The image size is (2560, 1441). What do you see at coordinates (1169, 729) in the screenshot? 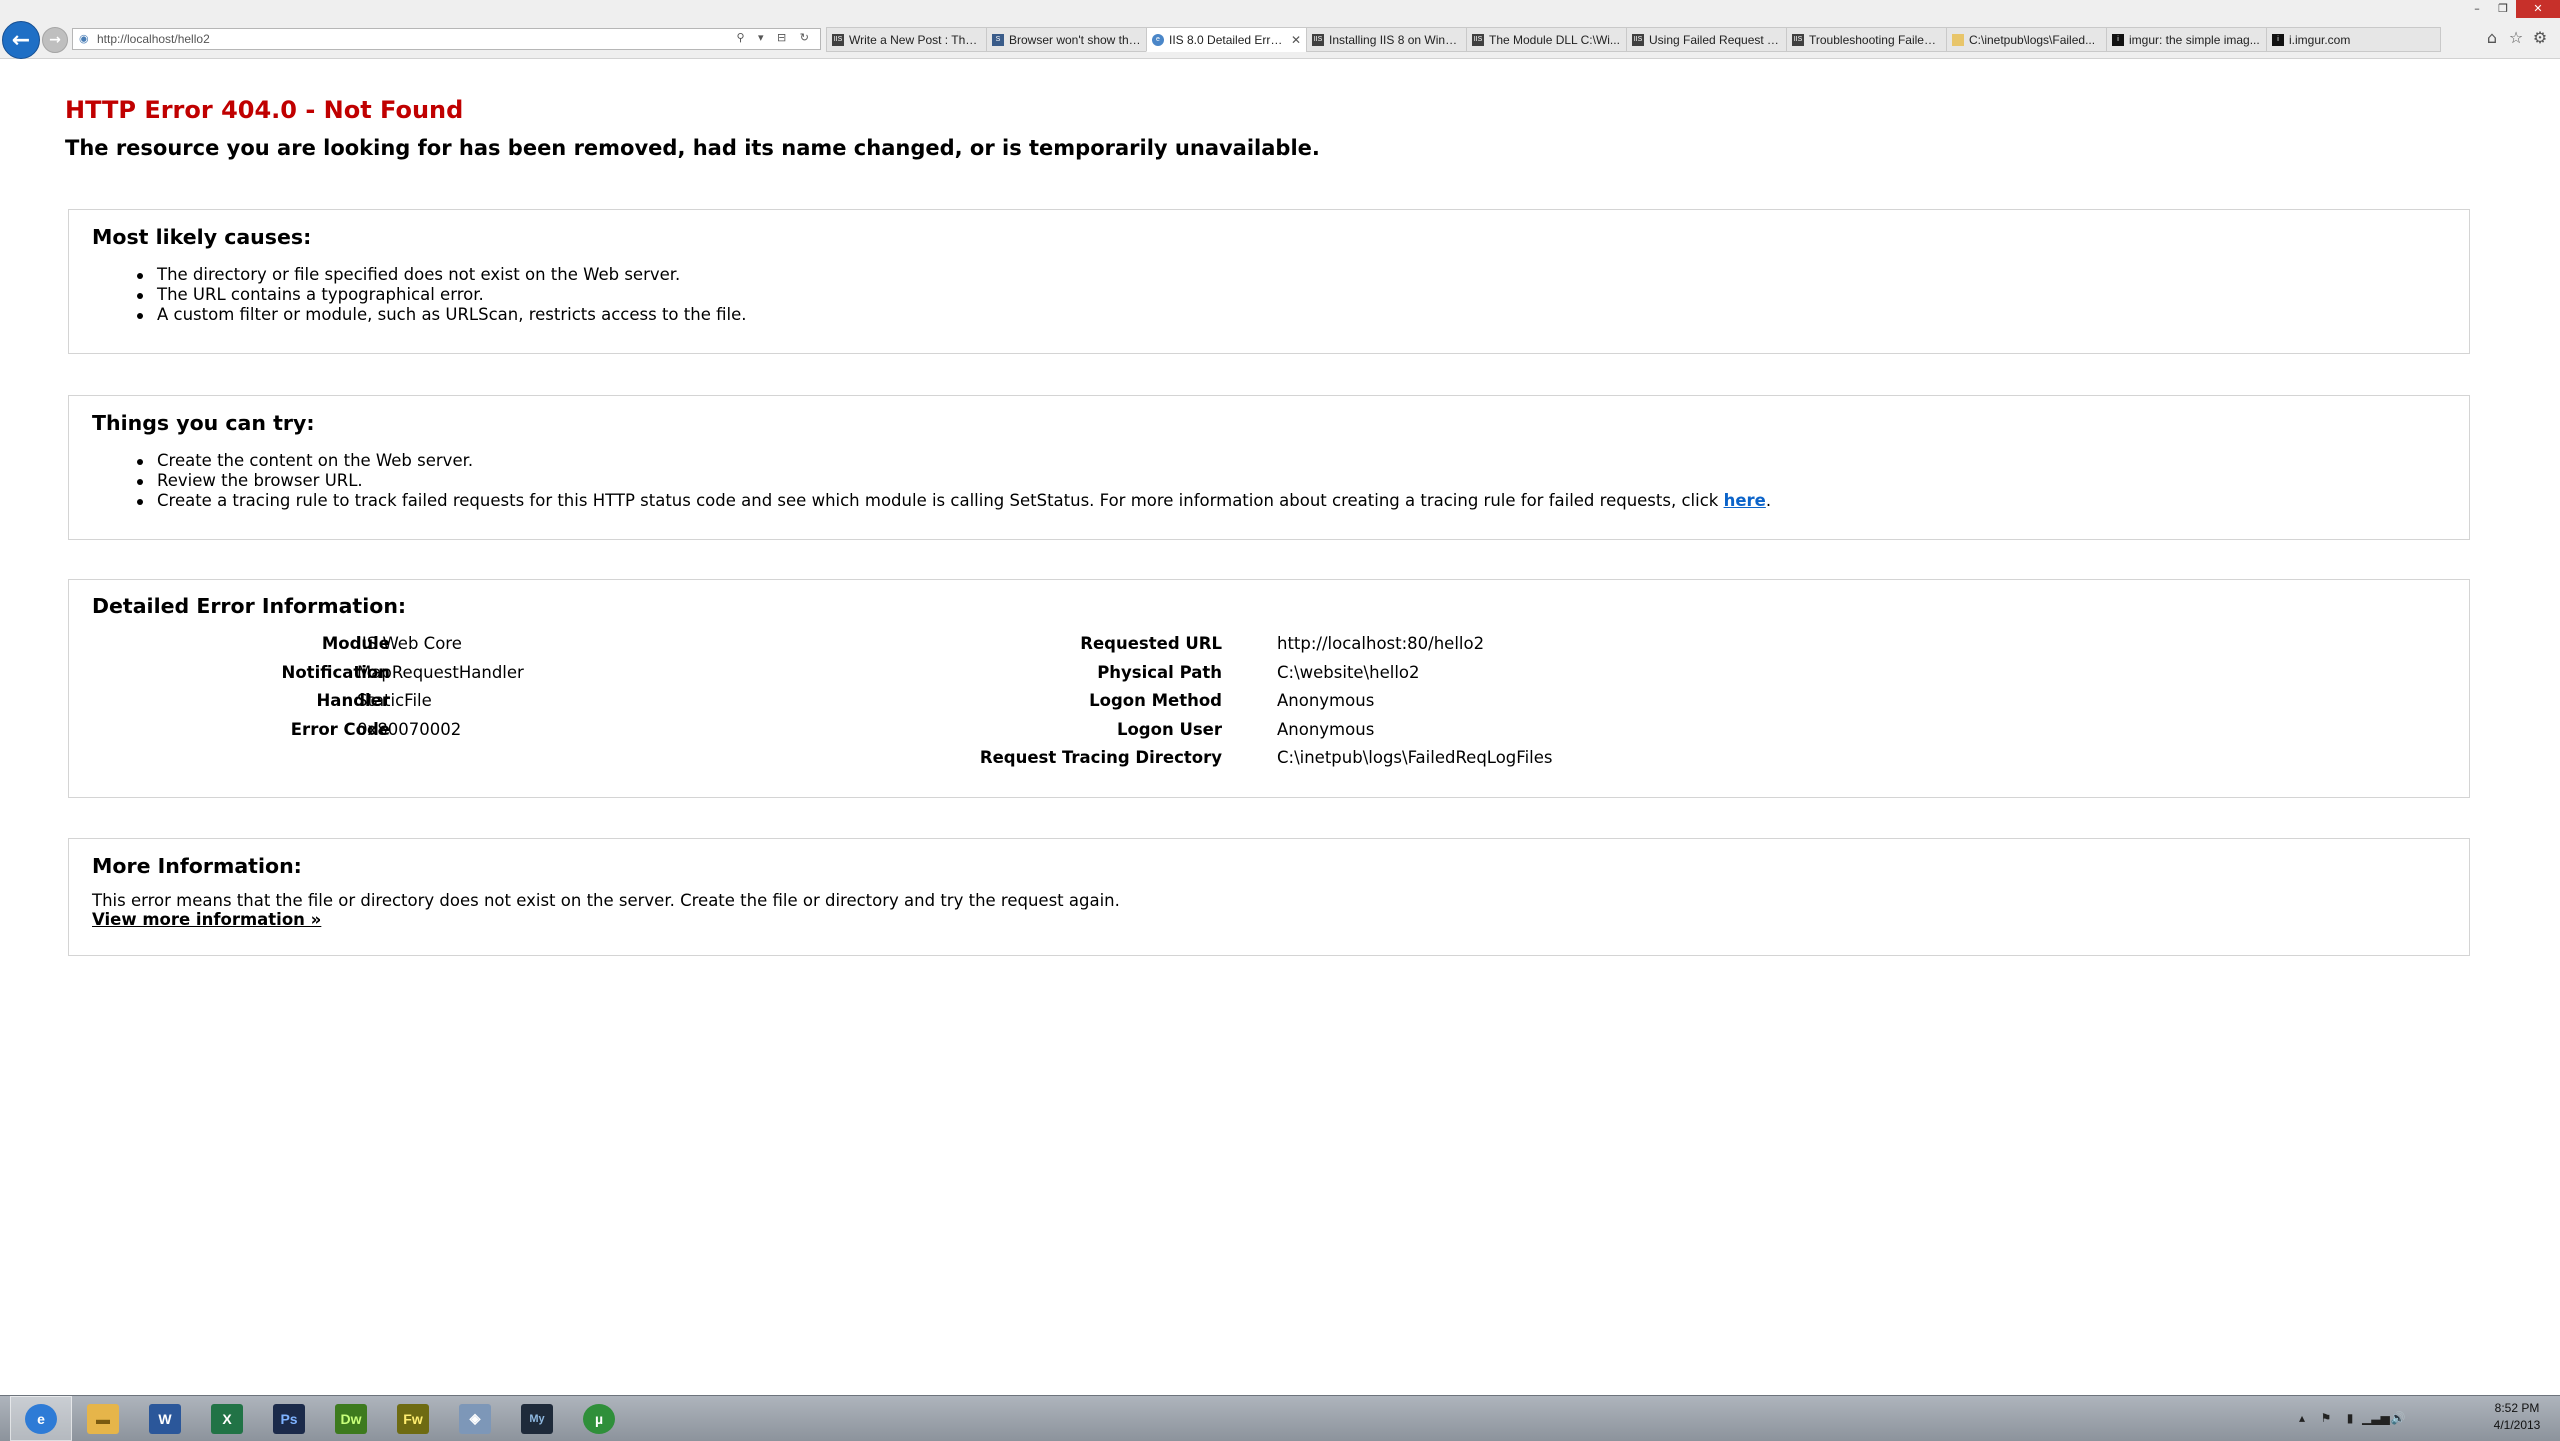
I see `logon-user-label: Logon User` at bounding box center [1169, 729].